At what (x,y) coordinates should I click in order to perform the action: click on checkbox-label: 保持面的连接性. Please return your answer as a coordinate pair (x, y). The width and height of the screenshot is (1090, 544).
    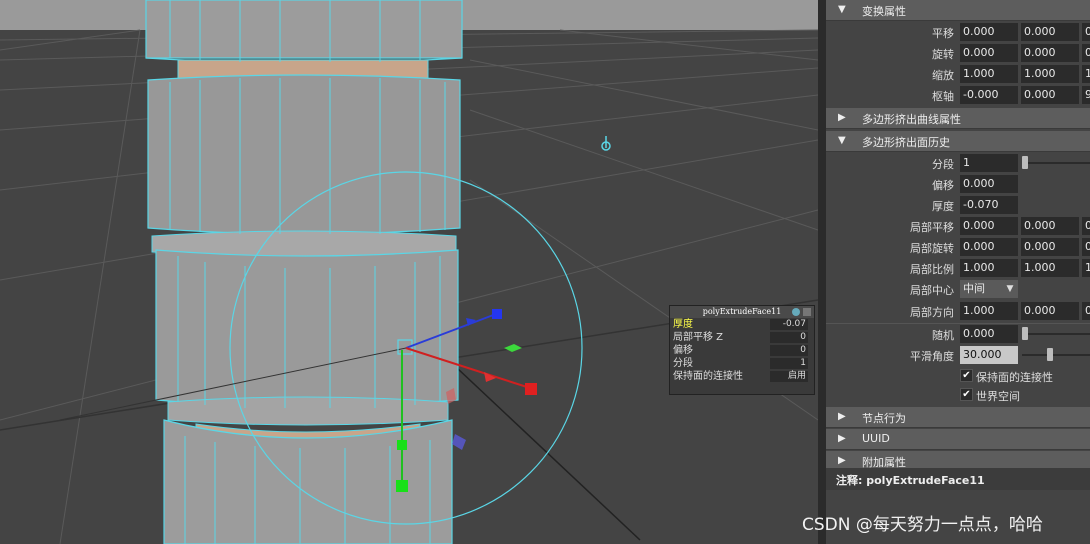
    Looking at the image, I should click on (1014, 377).